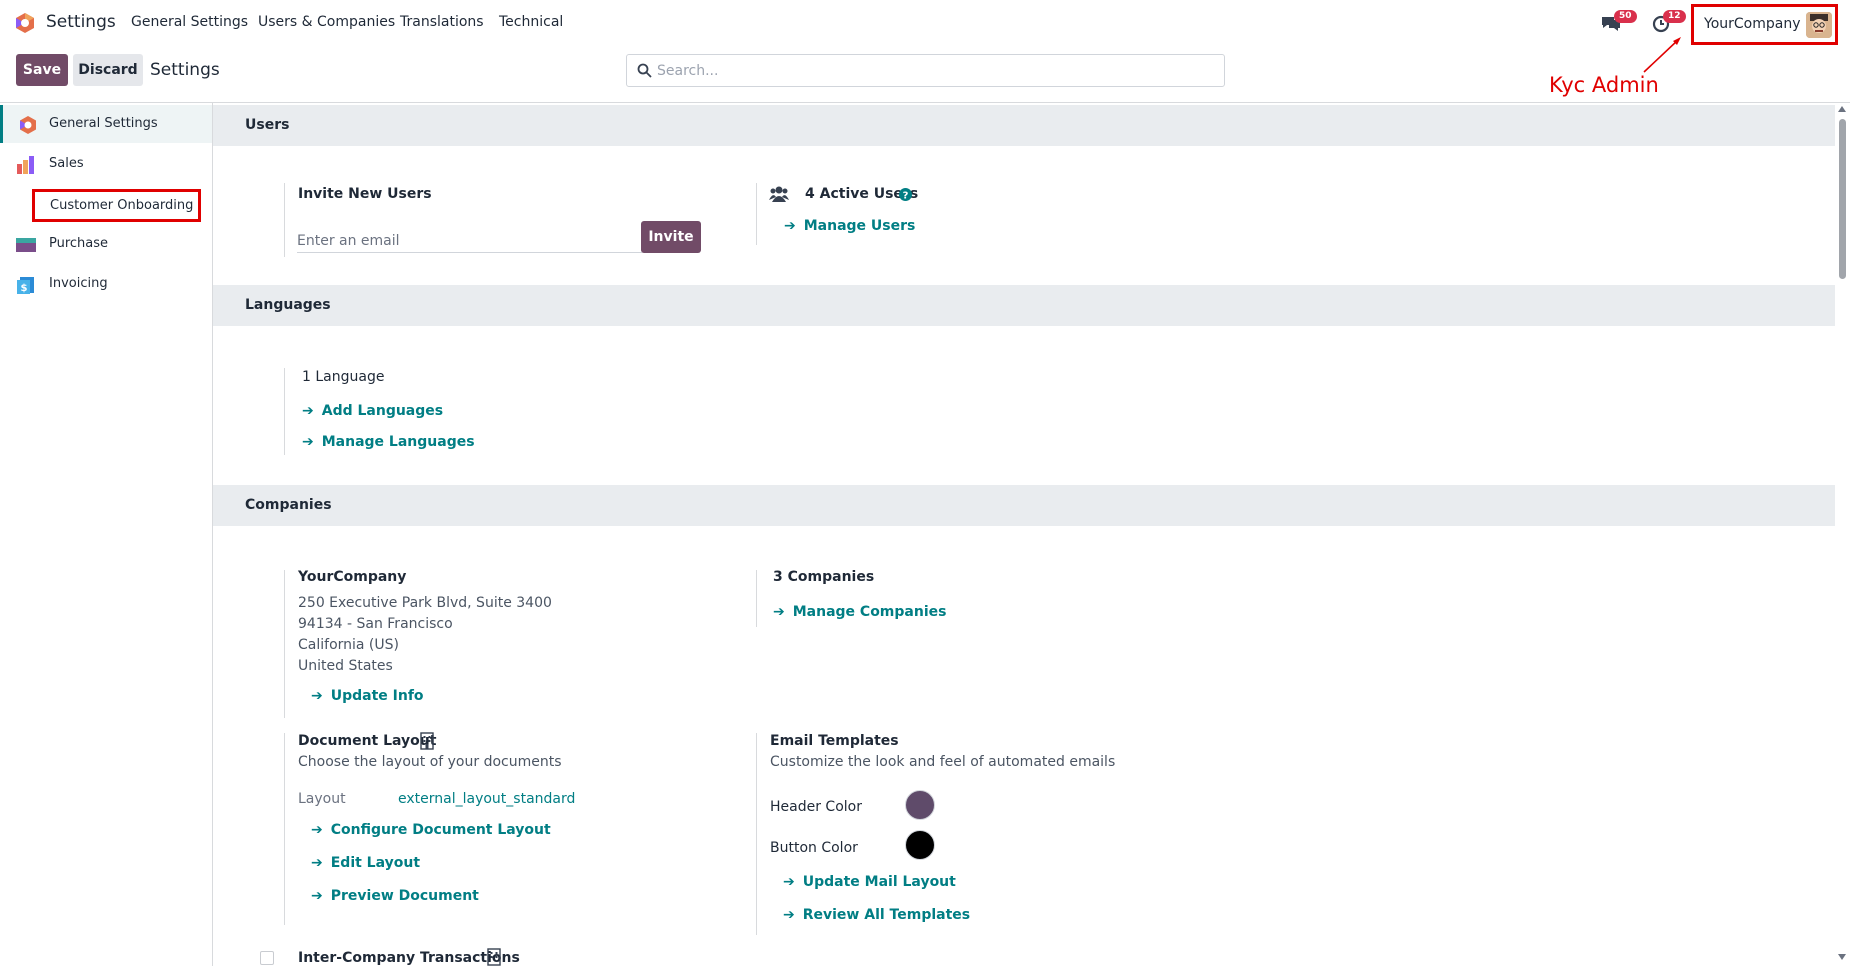  I want to click on scroll-up-icon, so click(1842, 109).